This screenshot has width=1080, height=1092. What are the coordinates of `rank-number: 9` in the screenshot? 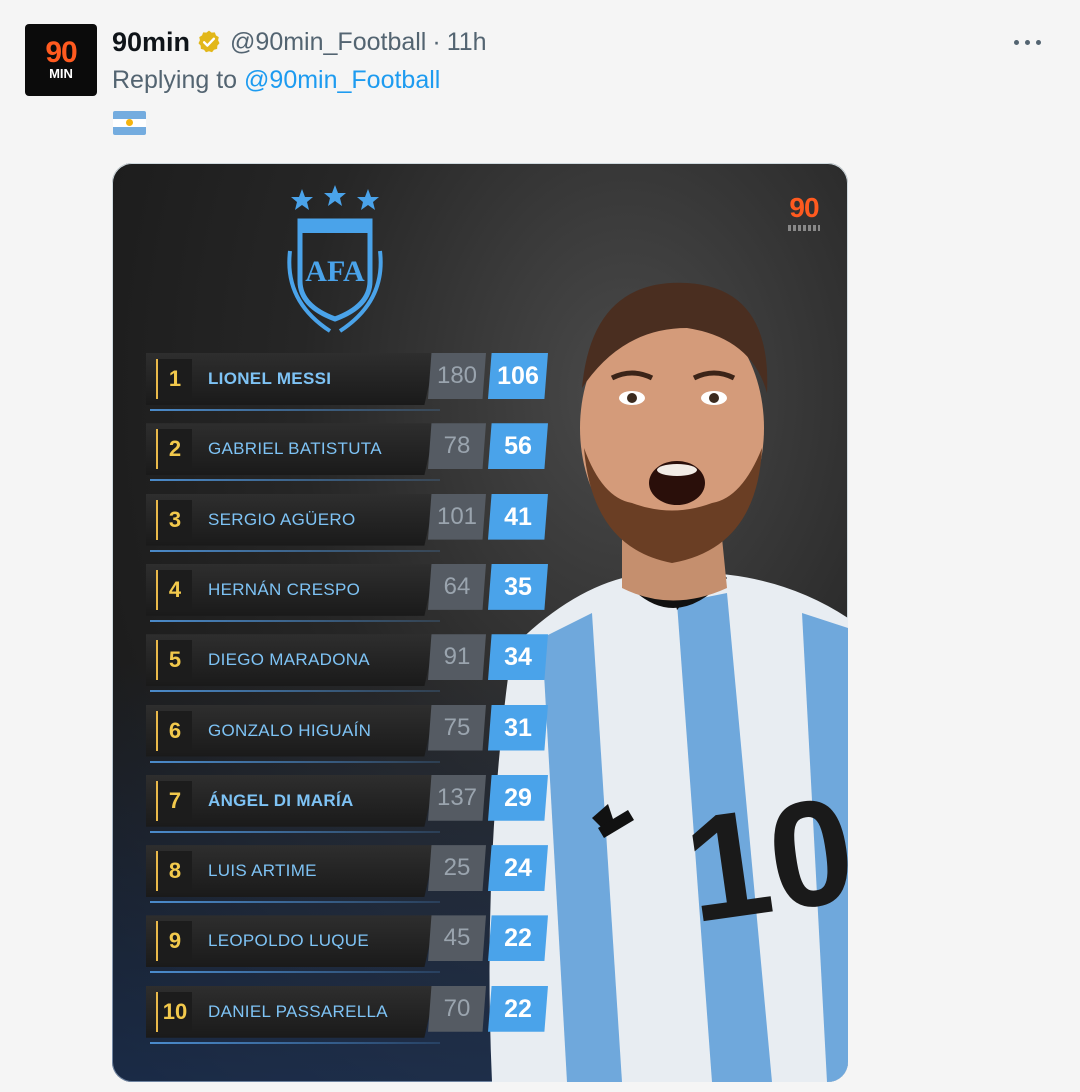 It's located at (174, 941).